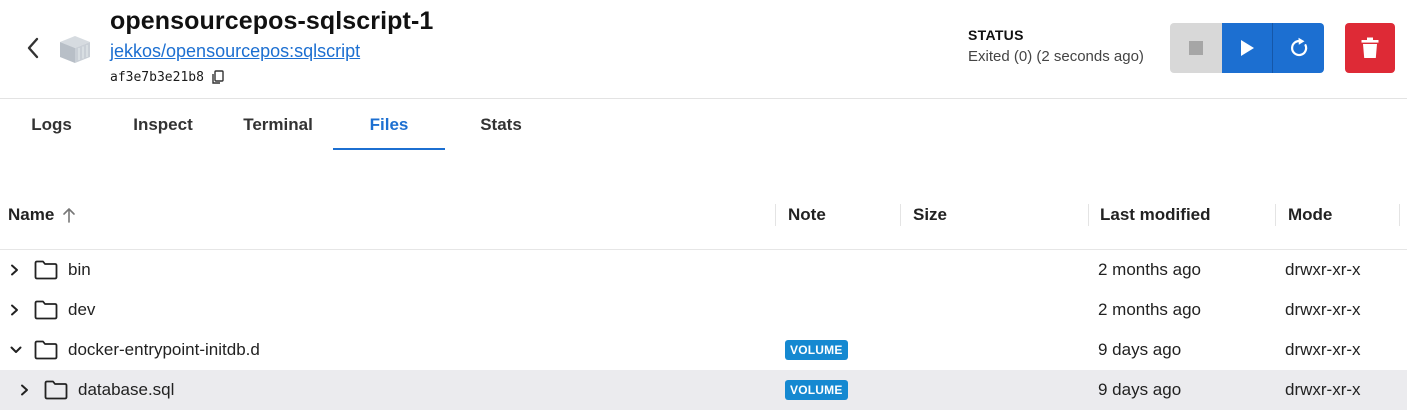 This screenshot has height=412, width=1407. I want to click on table-row: dev 2 months ago drwxr-xr-x, so click(703, 310).